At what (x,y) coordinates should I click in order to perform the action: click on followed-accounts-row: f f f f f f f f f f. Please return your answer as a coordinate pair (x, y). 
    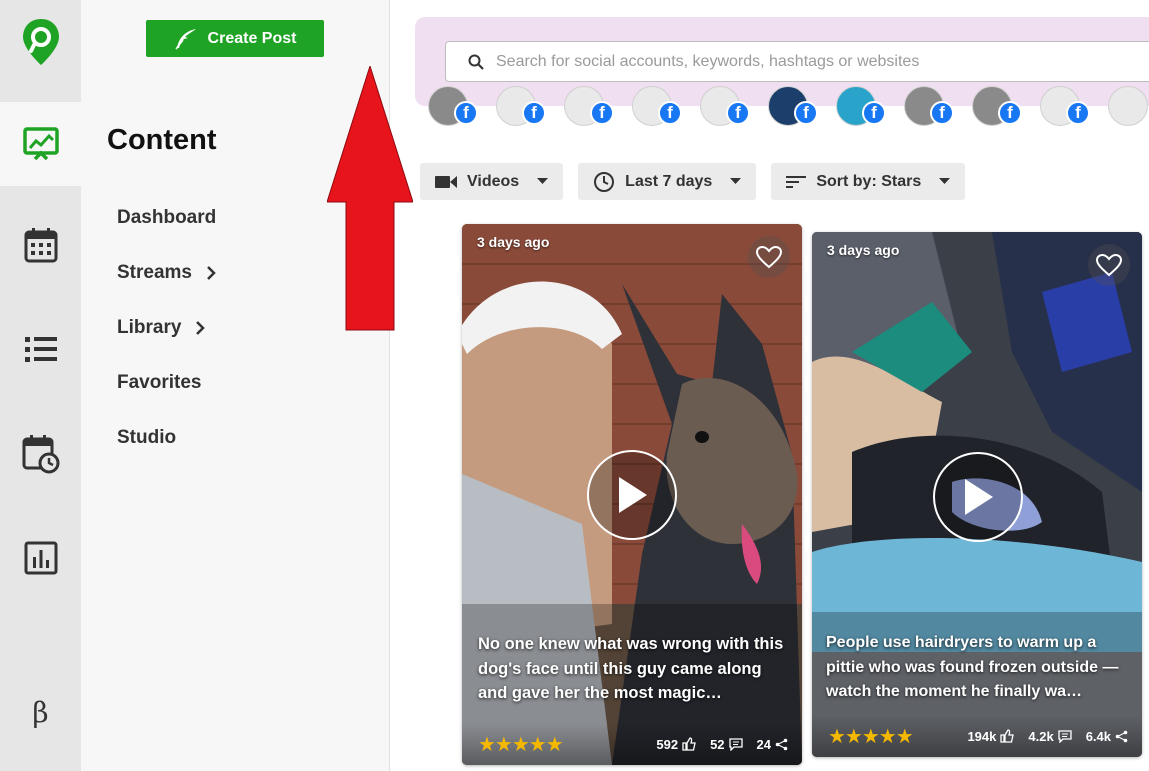
    Looking at the image, I should click on (788, 106).